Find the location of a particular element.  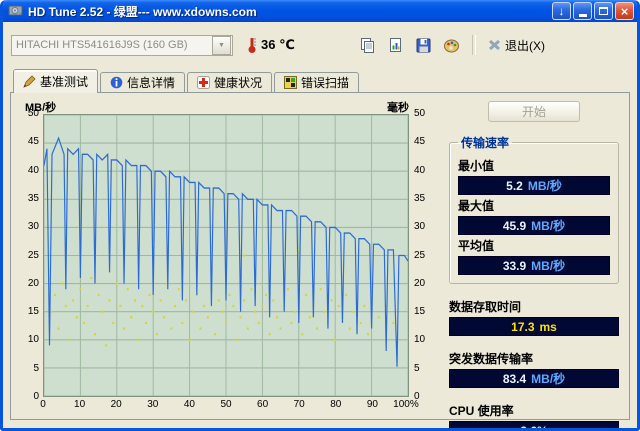

drive-select: HITACHI HTS541616J9S (160 GB) ▼ is located at coordinates (122, 45).